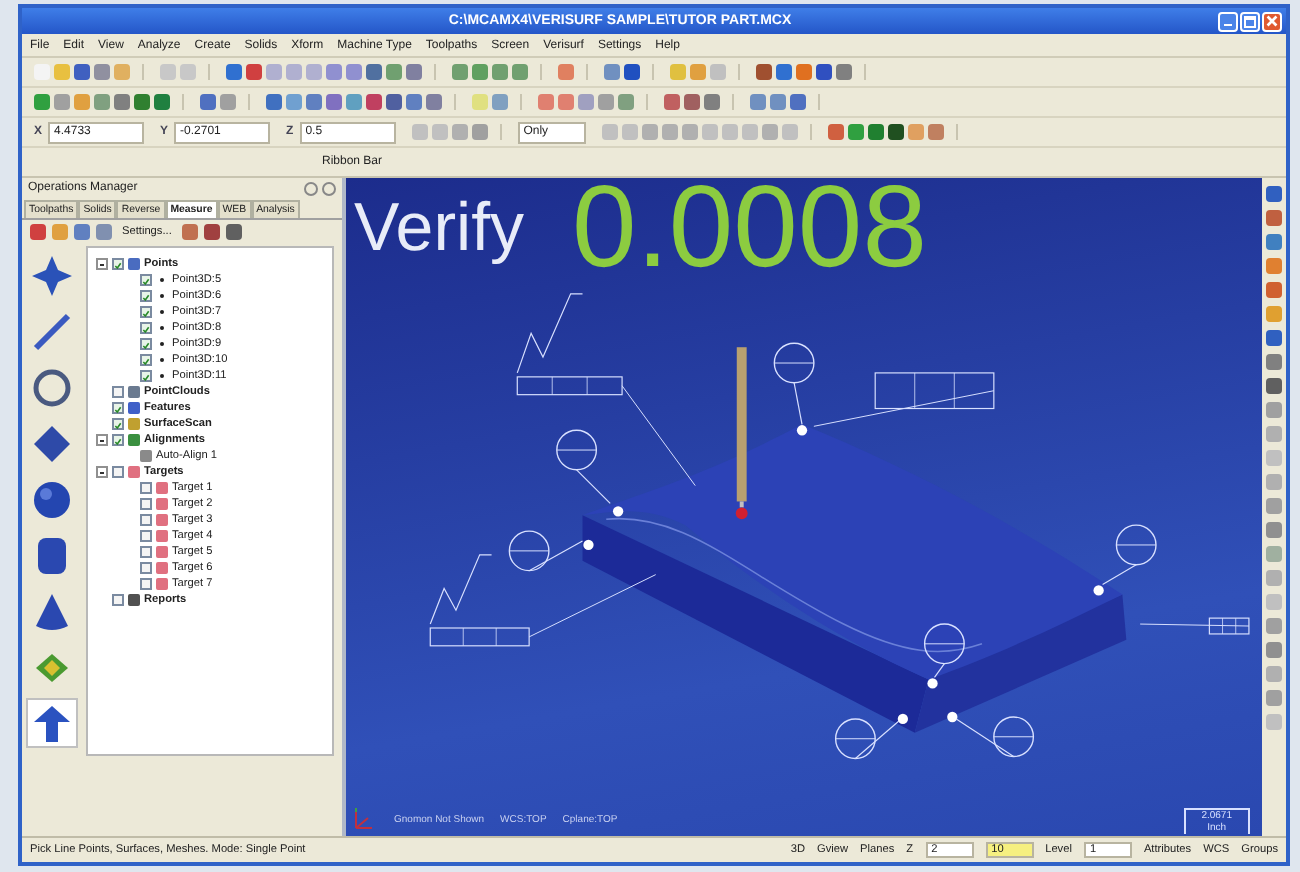 The image size is (1300, 872). What do you see at coordinates (52, 331) in the screenshot?
I see `line-icon` at bounding box center [52, 331].